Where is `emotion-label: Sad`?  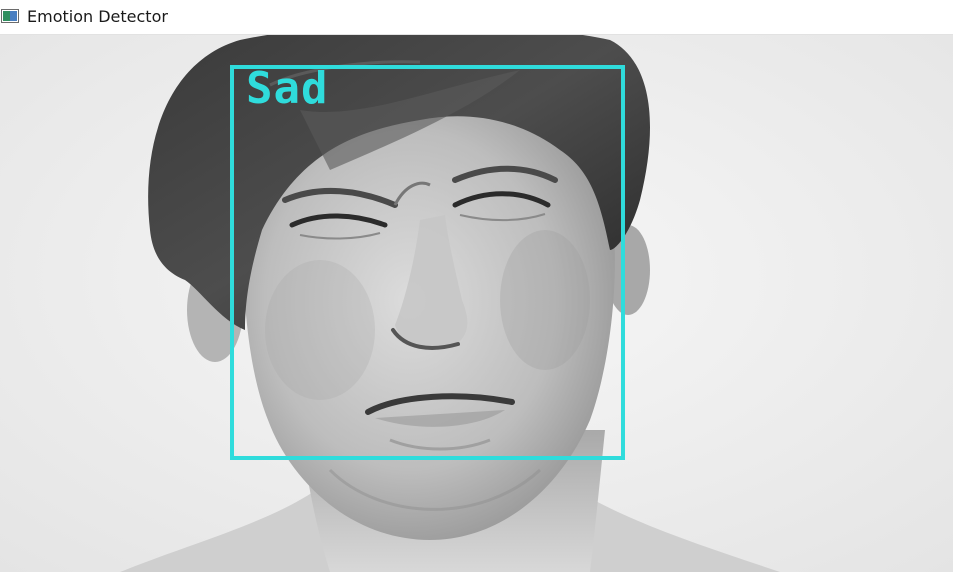
emotion-label: Sad is located at coordinates (287, 88).